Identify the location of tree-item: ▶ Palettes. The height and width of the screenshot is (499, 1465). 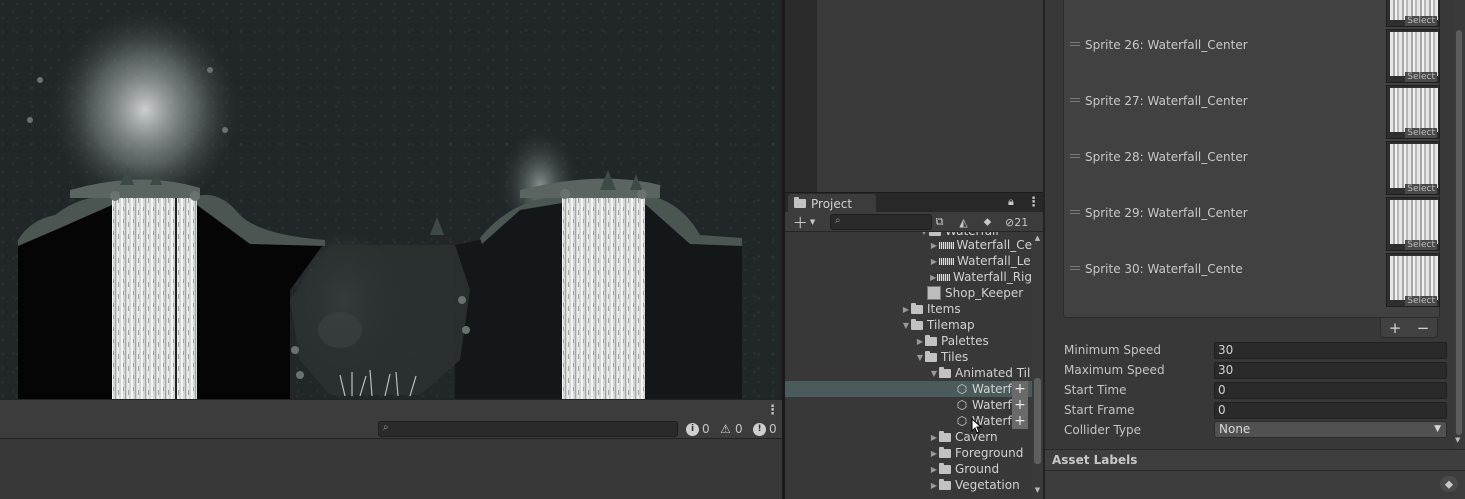
(908, 341).